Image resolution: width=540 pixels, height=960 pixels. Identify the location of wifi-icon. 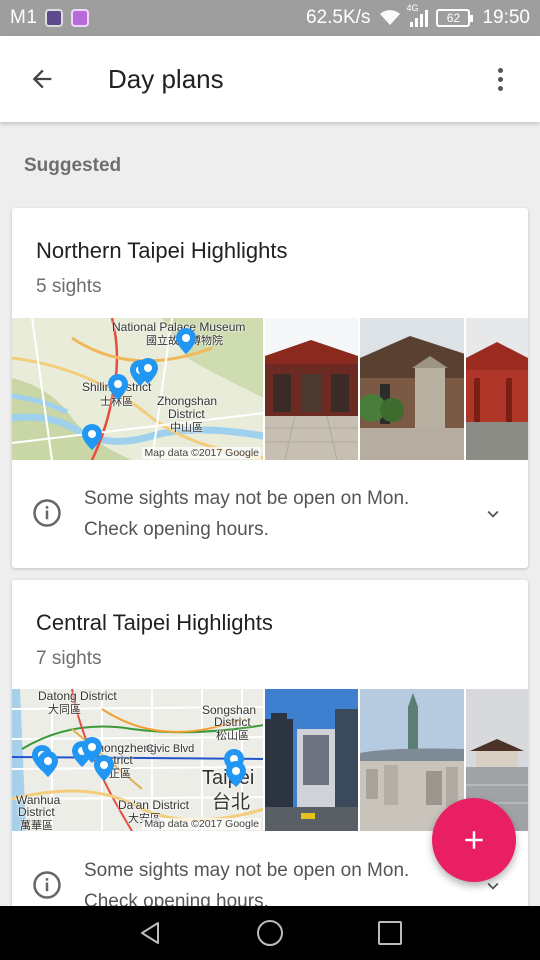
(390, 17).